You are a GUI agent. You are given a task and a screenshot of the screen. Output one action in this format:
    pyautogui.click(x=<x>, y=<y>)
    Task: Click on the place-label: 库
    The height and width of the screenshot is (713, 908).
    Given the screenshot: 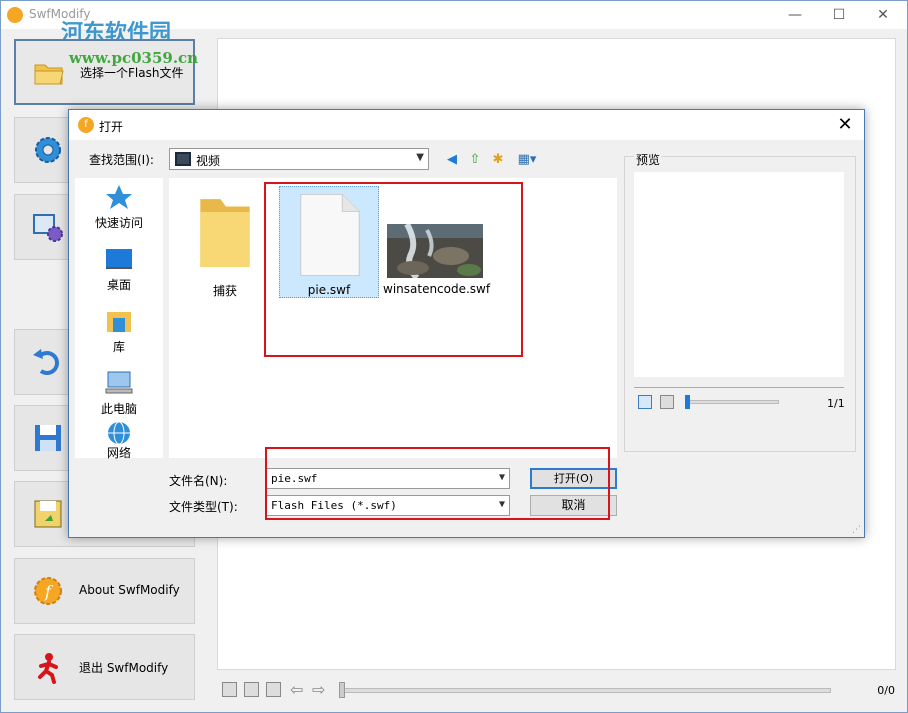 What is the action you would take?
    pyautogui.click(x=118, y=347)
    